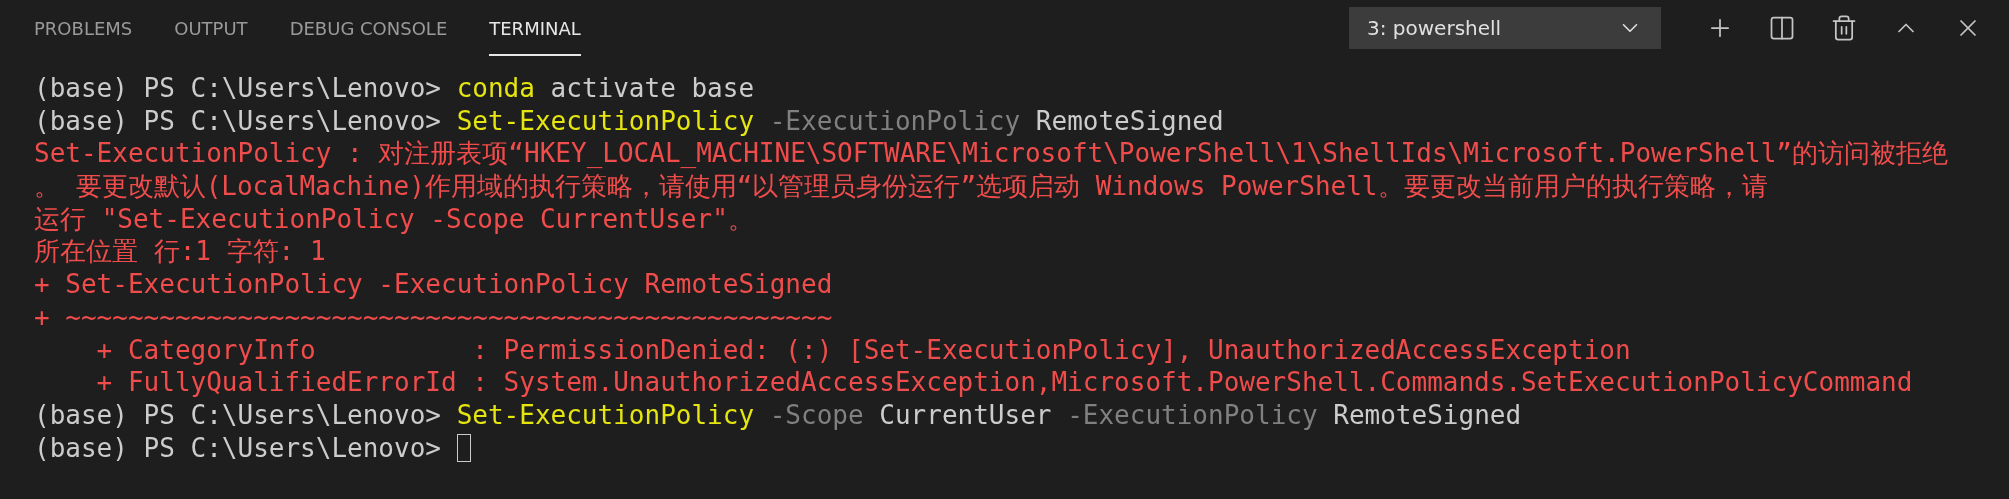  Describe the element at coordinates (965, 415) in the screenshot. I see `argument-text: CurrentUser` at that location.